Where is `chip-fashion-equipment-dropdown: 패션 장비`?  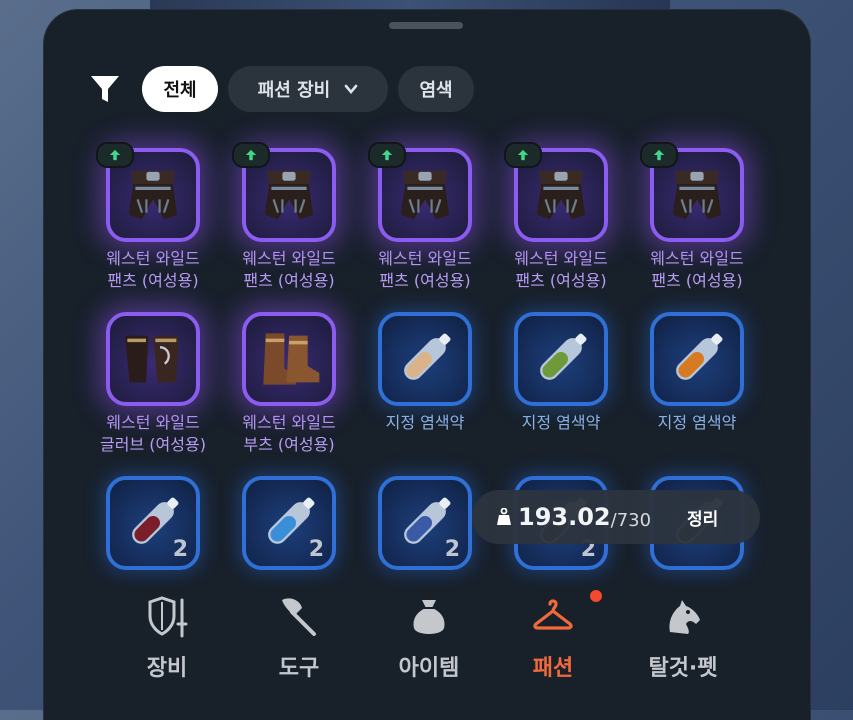
chip-fashion-equipment-dropdown: 패션 장비 is located at coordinates (308, 89).